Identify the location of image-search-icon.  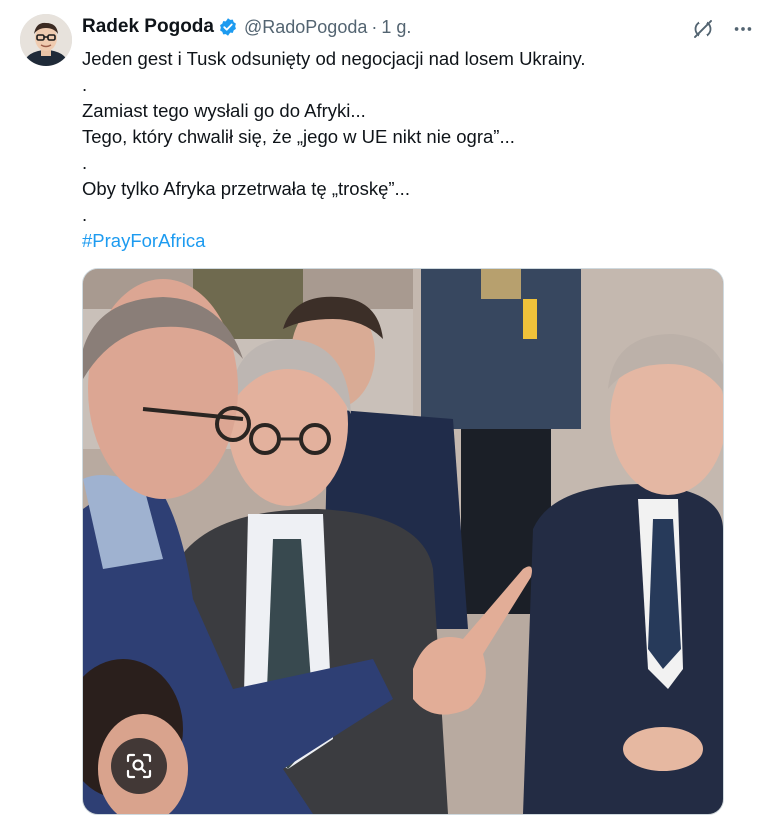
(139, 766).